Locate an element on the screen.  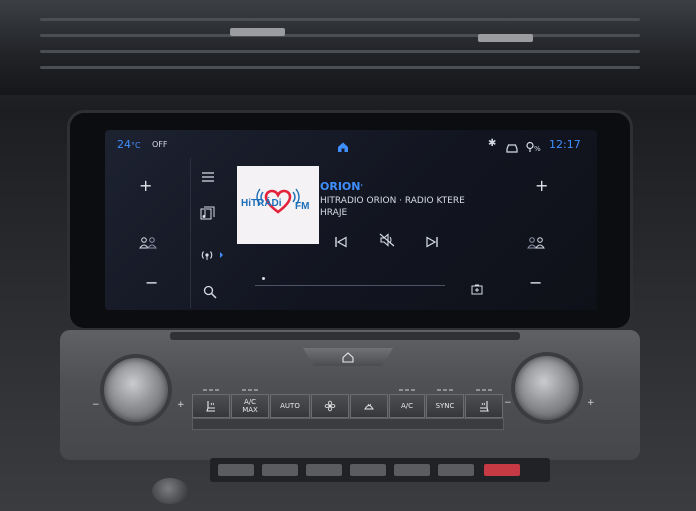
station-text-line1: HITRADIO ORION · RADIO KTERE is located at coordinates (392, 201).